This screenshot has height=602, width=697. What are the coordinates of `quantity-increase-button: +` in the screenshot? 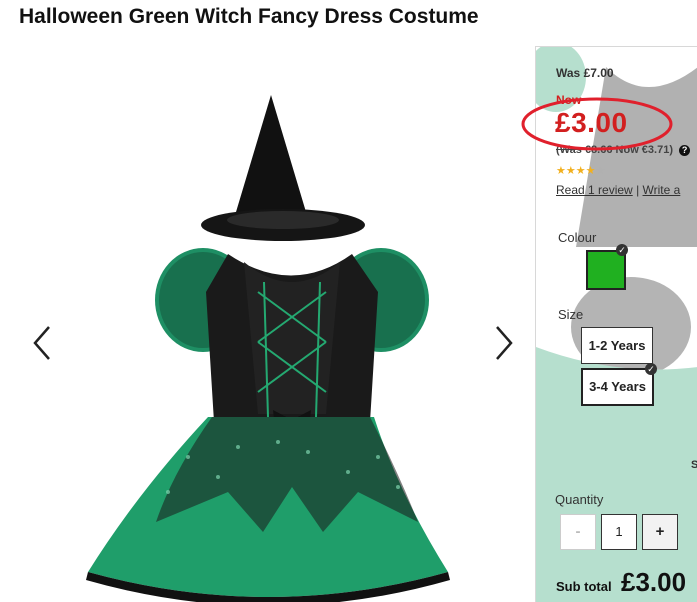 It's located at (660, 532).